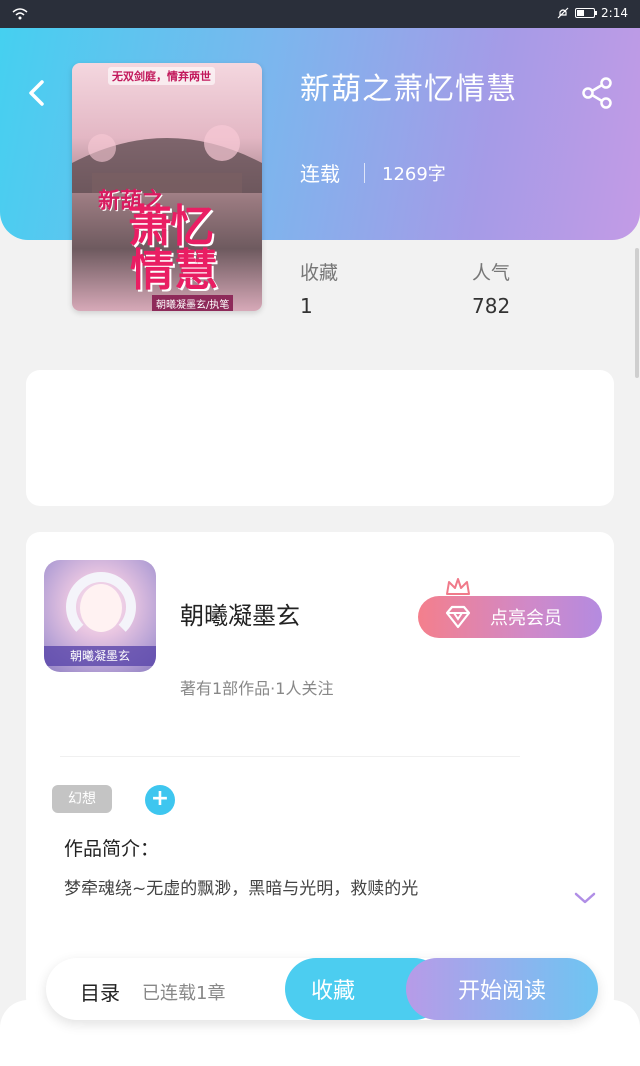  Describe the element at coordinates (167, 187) in the screenshot. I see `book-cover: 无双剑庭，情弃两世 新葫之 萧忆 情慧 朝曦凝墨玄/执笔` at that location.